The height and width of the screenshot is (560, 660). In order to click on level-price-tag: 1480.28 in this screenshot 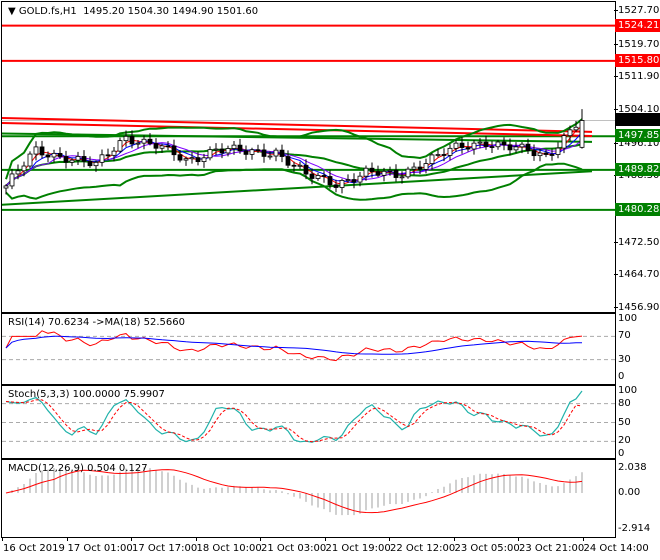, I will do `click(637, 209)`.